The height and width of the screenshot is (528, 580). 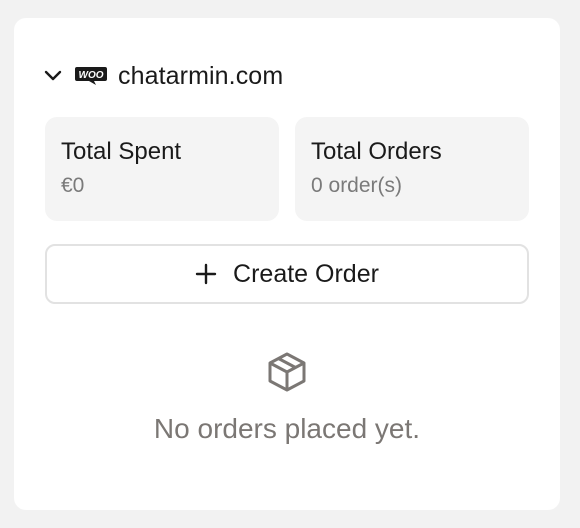 What do you see at coordinates (206, 274) in the screenshot?
I see `plus-icon` at bounding box center [206, 274].